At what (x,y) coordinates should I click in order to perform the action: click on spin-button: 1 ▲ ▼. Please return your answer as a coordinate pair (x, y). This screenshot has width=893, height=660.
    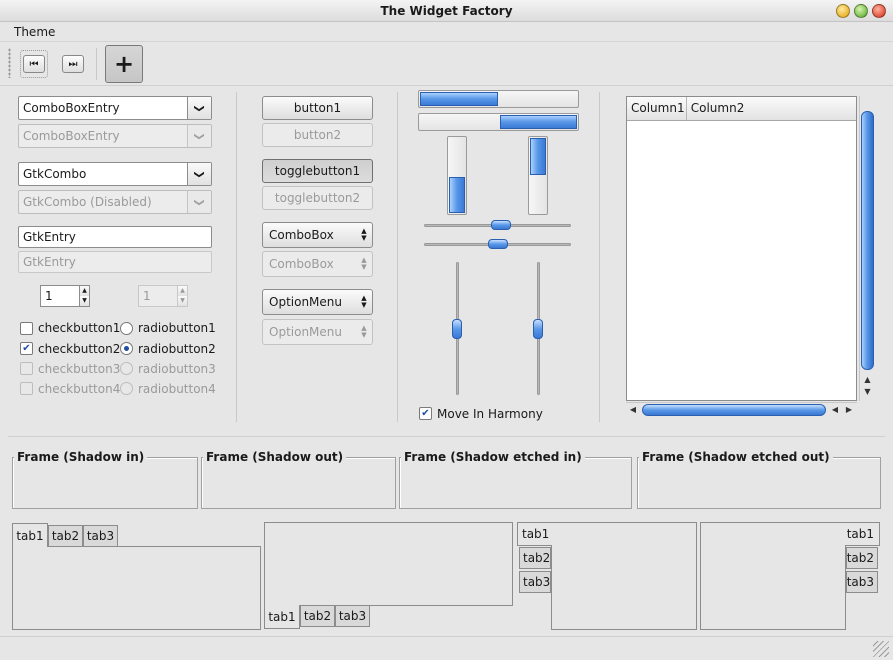
    Looking at the image, I should click on (65, 296).